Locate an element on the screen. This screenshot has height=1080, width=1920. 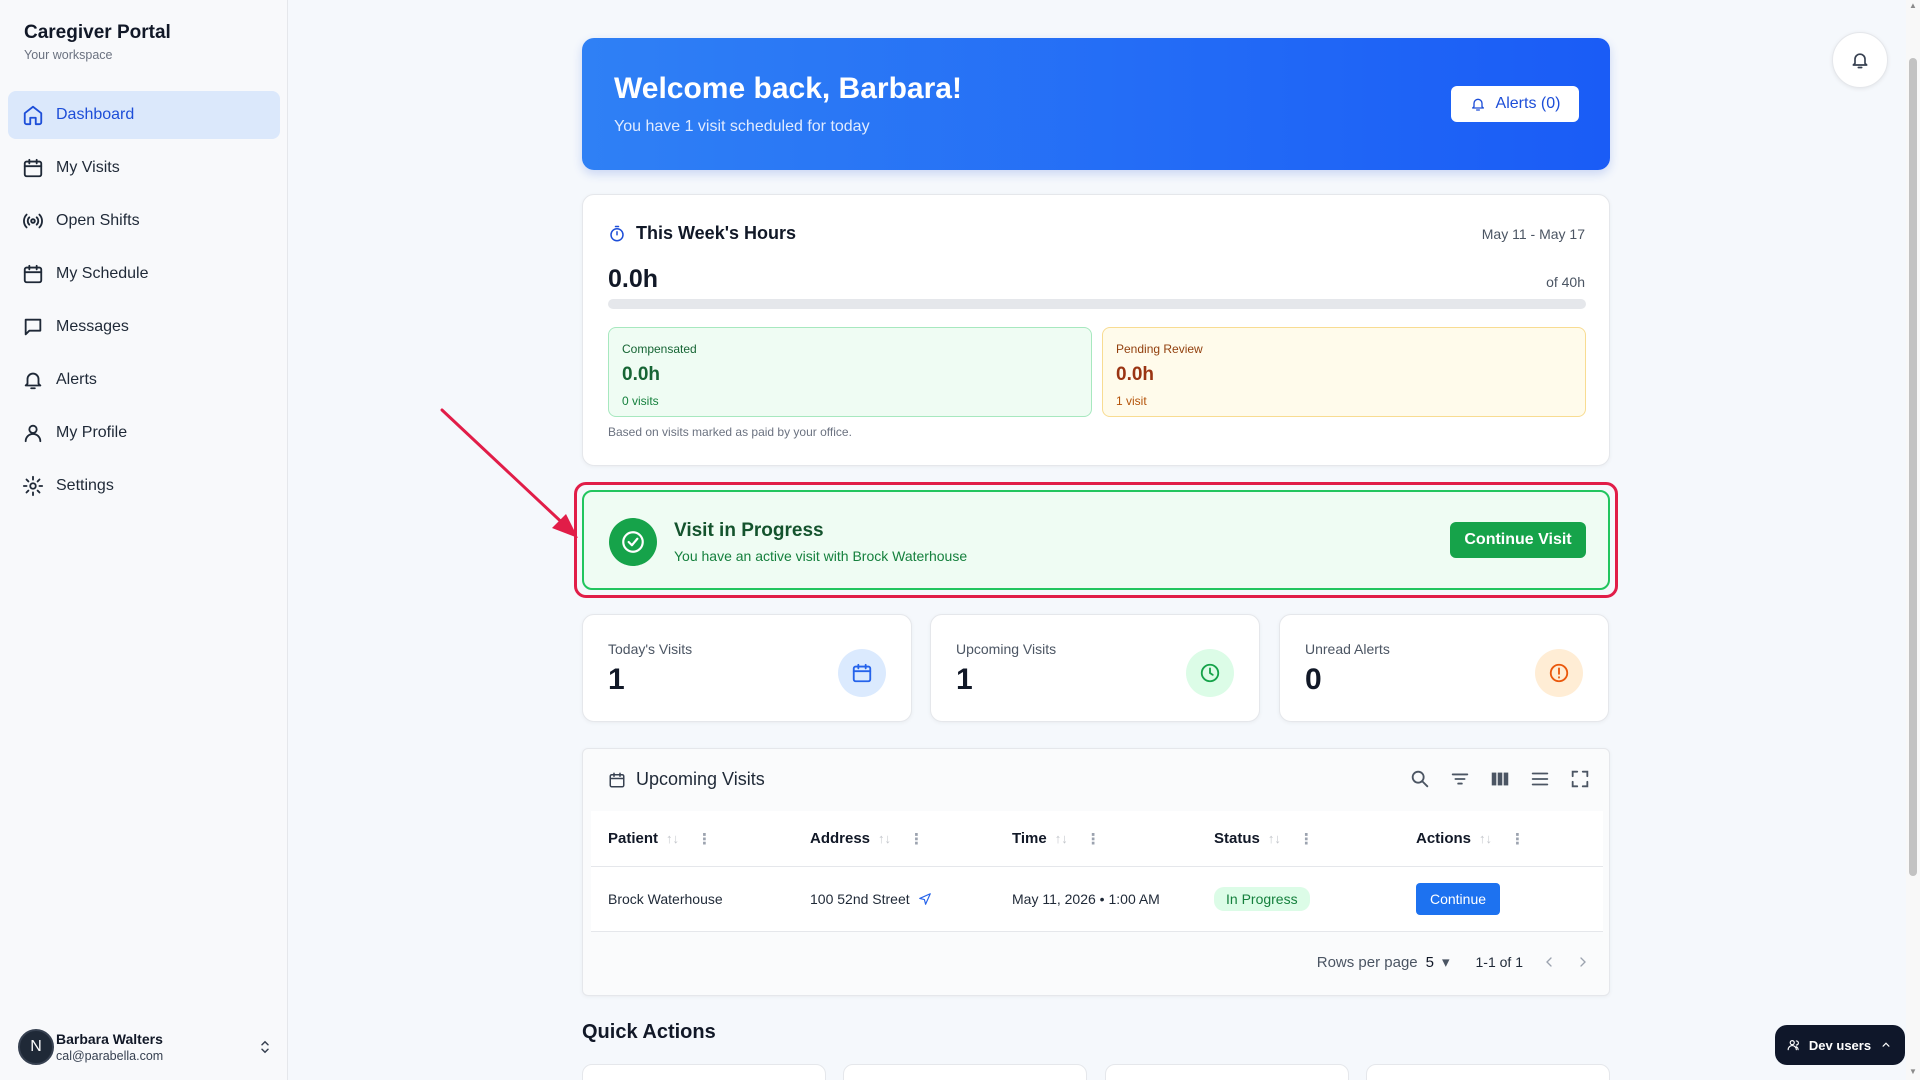
scrollbar-thumb is located at coordinates (1913, 467).